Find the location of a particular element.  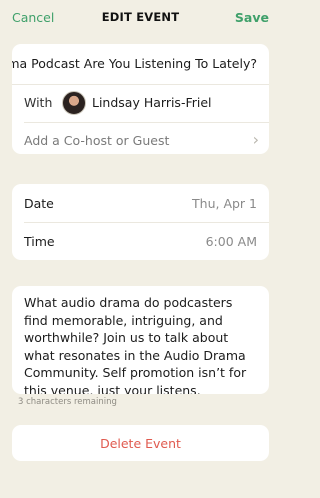

date-value: Thu, Apr 1 is located at coordinates (224, 203).